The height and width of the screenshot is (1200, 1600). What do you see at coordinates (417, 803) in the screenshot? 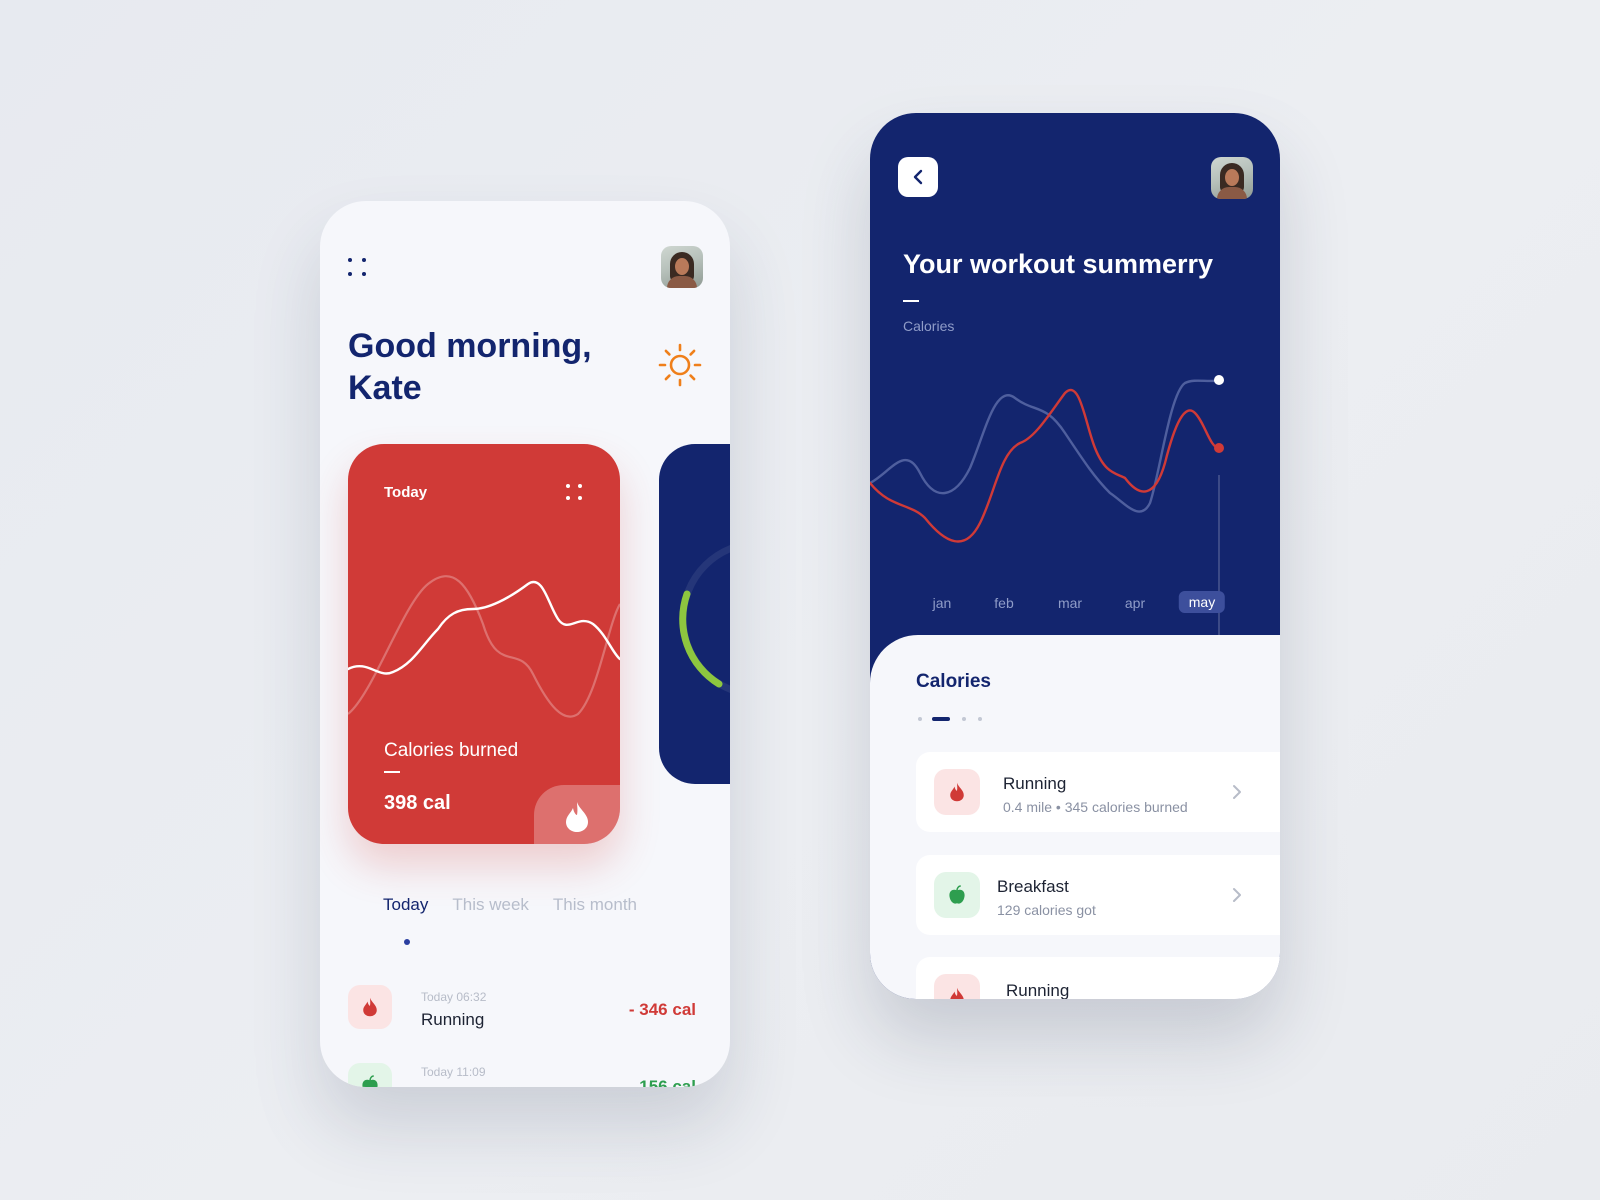
I see `calories-value: 398 cal` at bounding box center [417, 803].